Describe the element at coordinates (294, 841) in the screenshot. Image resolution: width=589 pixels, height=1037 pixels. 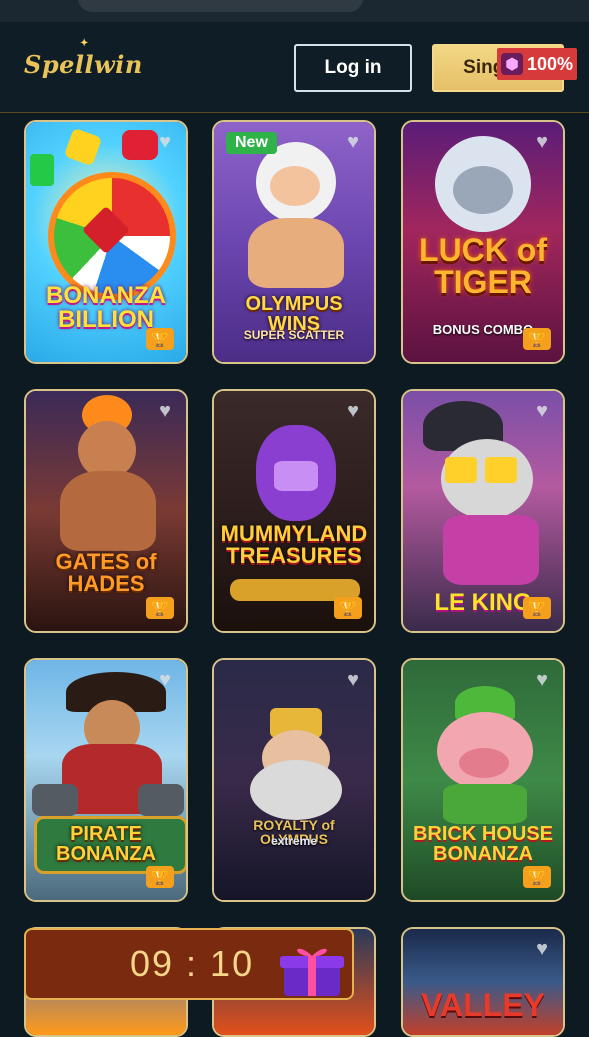
I see `game-subtitle: extreme` at that location.